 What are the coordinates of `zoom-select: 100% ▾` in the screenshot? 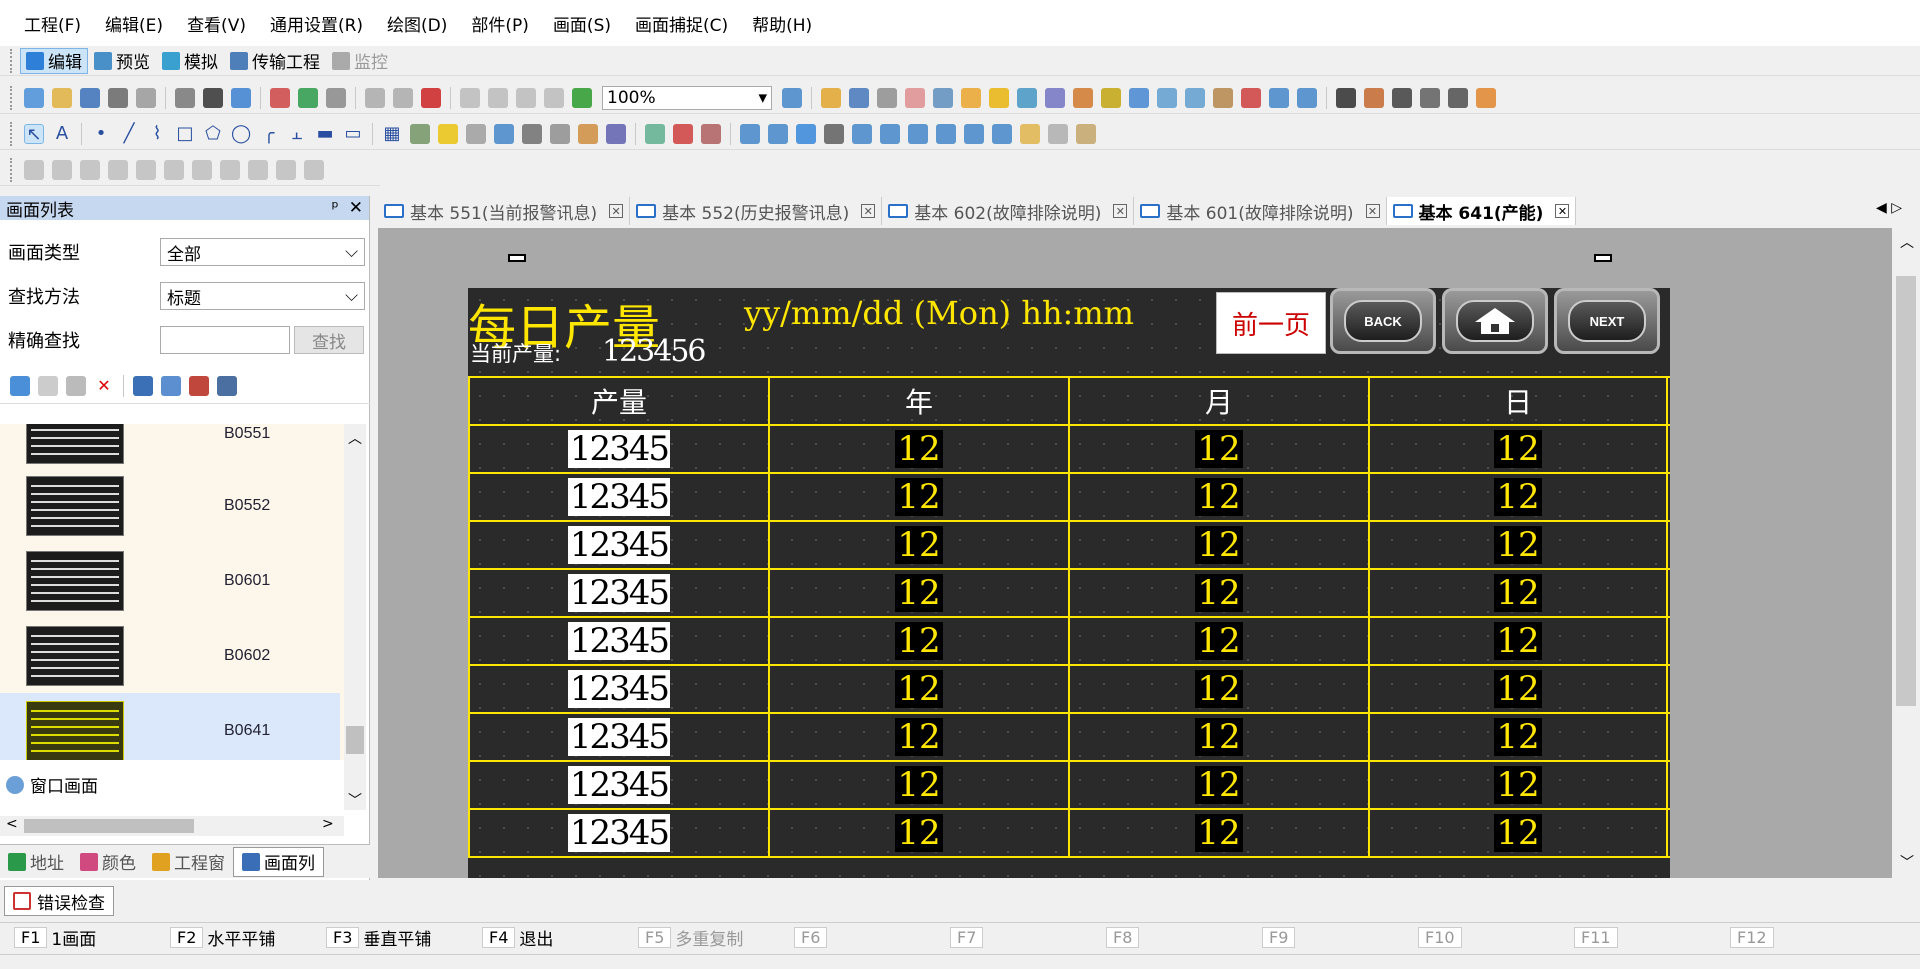 It's located at (687, 97).